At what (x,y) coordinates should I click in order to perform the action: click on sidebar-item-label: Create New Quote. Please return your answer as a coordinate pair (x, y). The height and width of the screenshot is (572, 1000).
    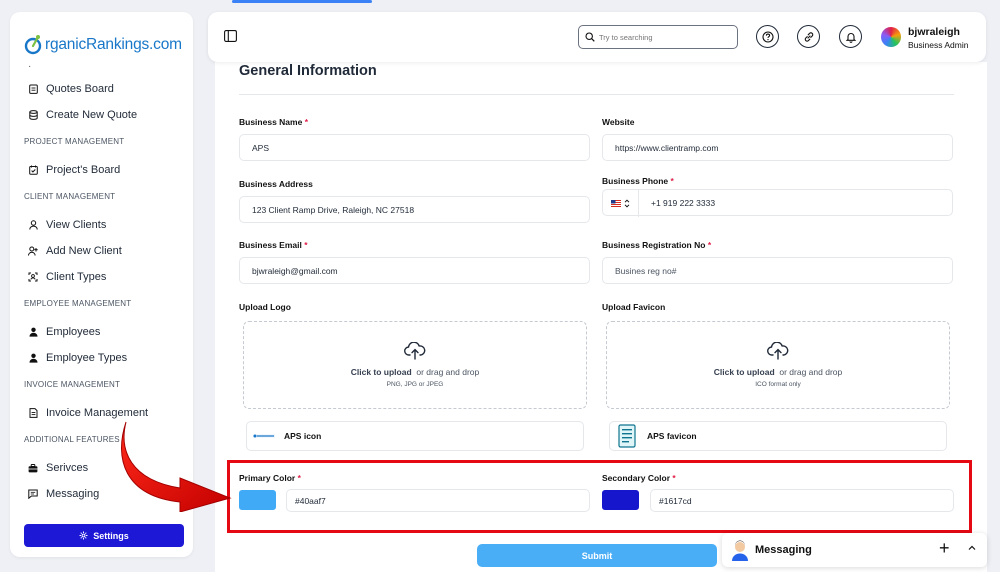
    Looking at the image, I should click on (92, 115).